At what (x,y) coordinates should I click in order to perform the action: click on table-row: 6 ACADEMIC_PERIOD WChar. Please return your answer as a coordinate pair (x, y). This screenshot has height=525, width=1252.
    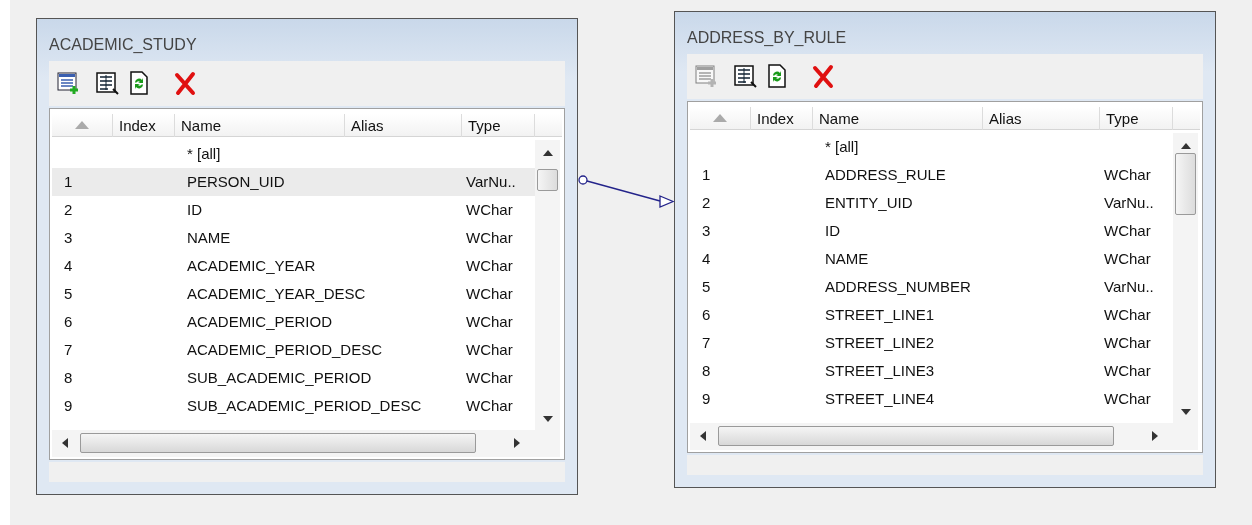
    Looking at the image, I should click on (293, 321).